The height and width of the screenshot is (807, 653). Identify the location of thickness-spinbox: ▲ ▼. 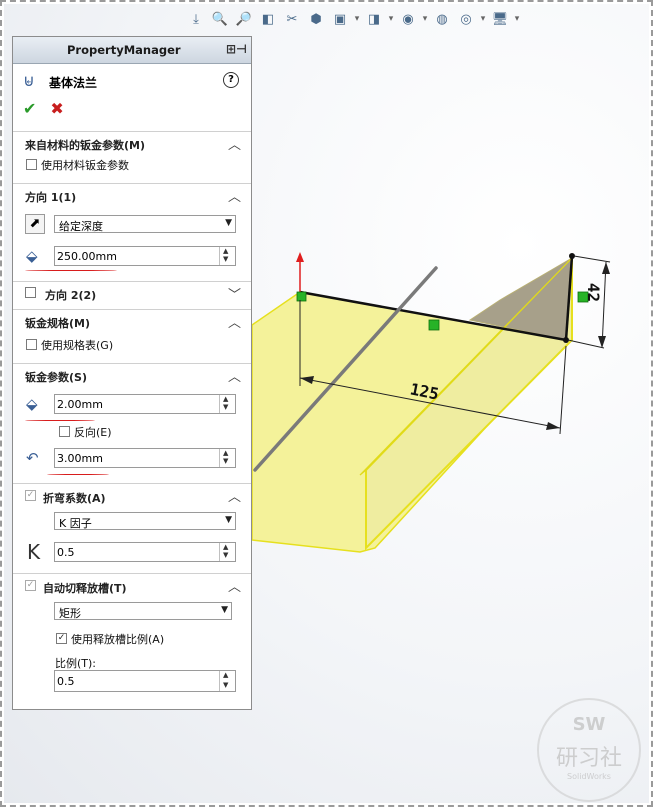
(145, 404).